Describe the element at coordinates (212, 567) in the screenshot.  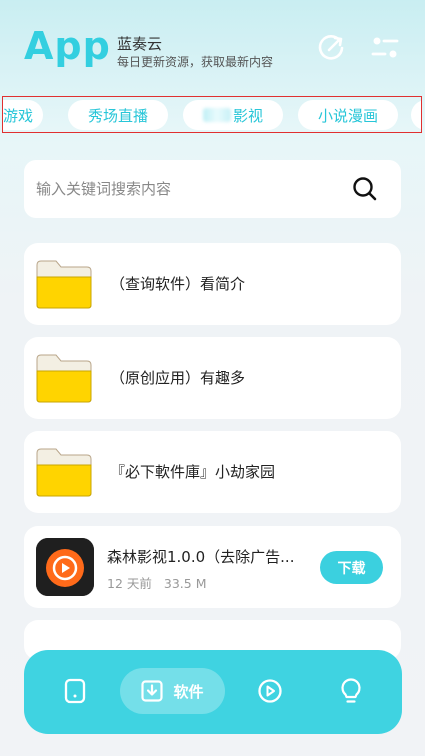
I see `list-item: 森林影视1.0.0（去除广告... 12 天前 33.5 M 下载` at that location.